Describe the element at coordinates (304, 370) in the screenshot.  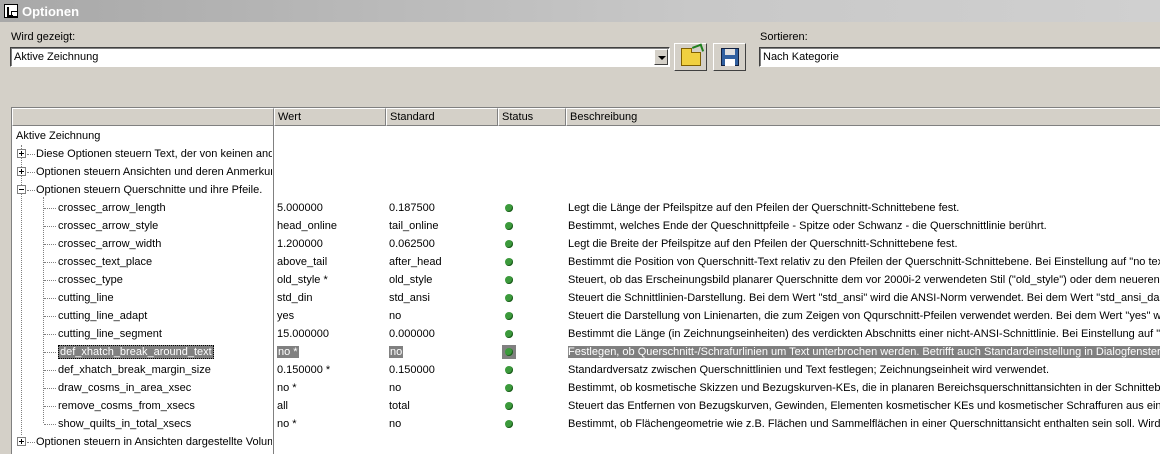
I see `option-value-text: 0.150000 *` at that location.